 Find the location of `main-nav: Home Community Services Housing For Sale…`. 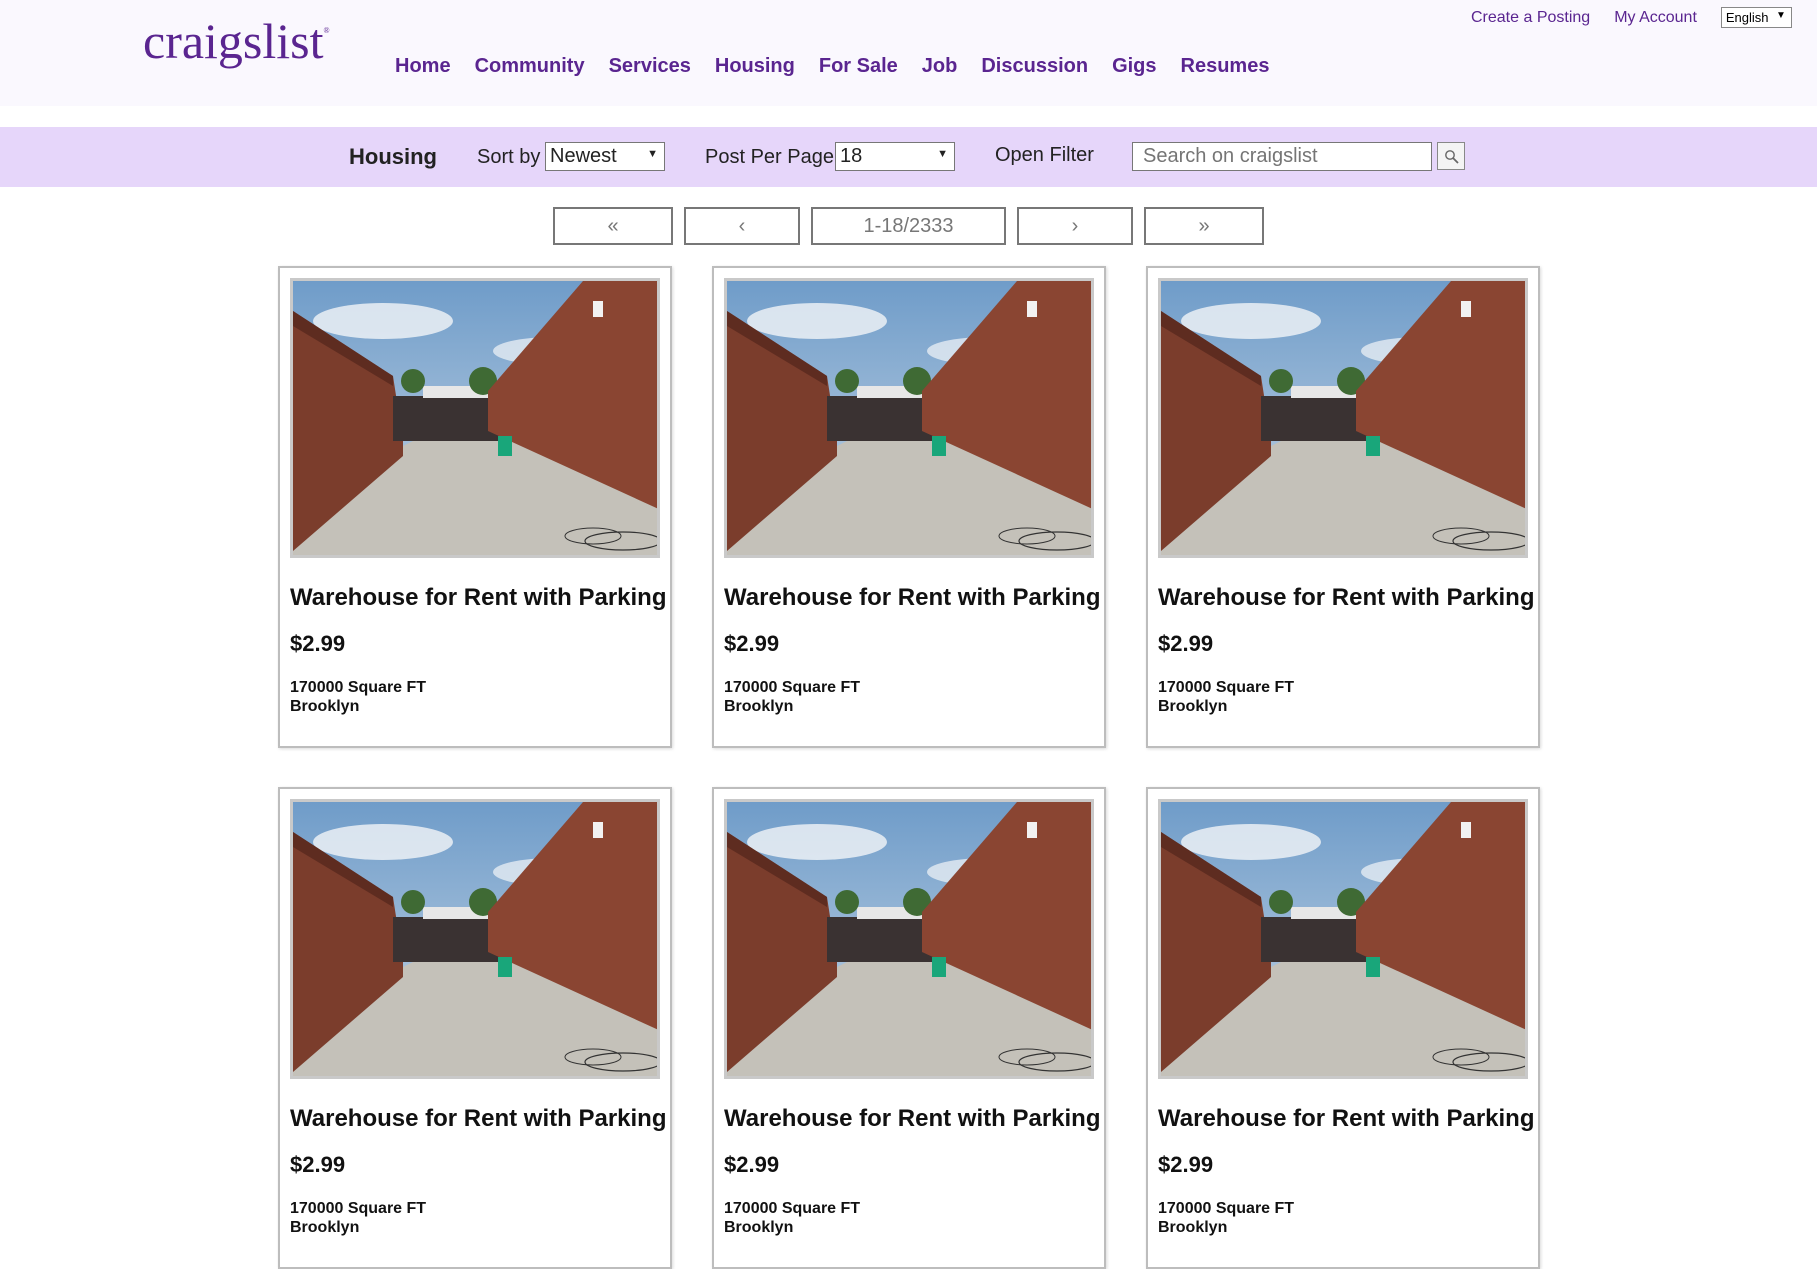

main-nav: Home Community Services Housing For Sale… is located at coordinates (844, 66).